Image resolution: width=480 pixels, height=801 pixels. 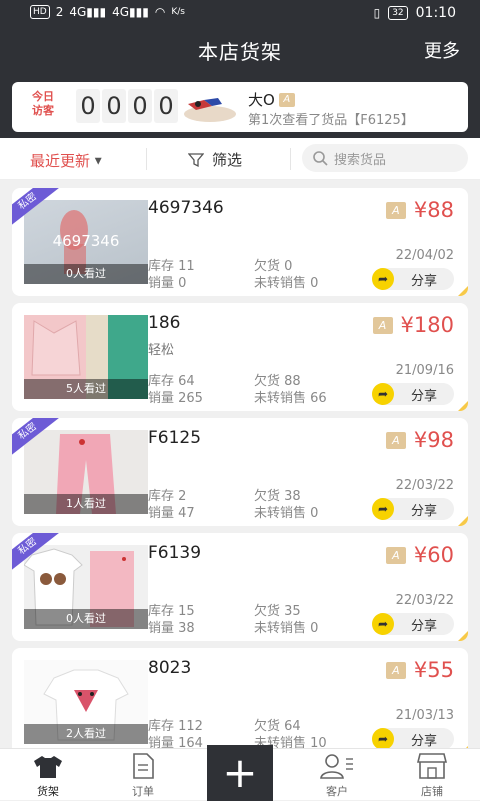 I want to click on product-thumbnail: 4697346 0人看过, so click(x=86, y=242).